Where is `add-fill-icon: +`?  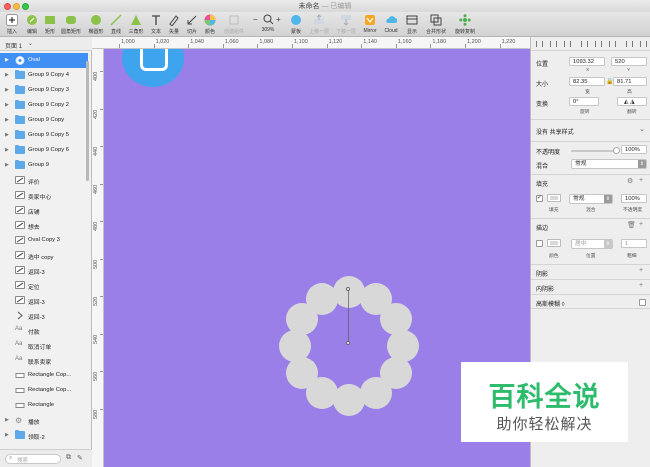 add-fill-icon: + is located at coordinates (641, 180).